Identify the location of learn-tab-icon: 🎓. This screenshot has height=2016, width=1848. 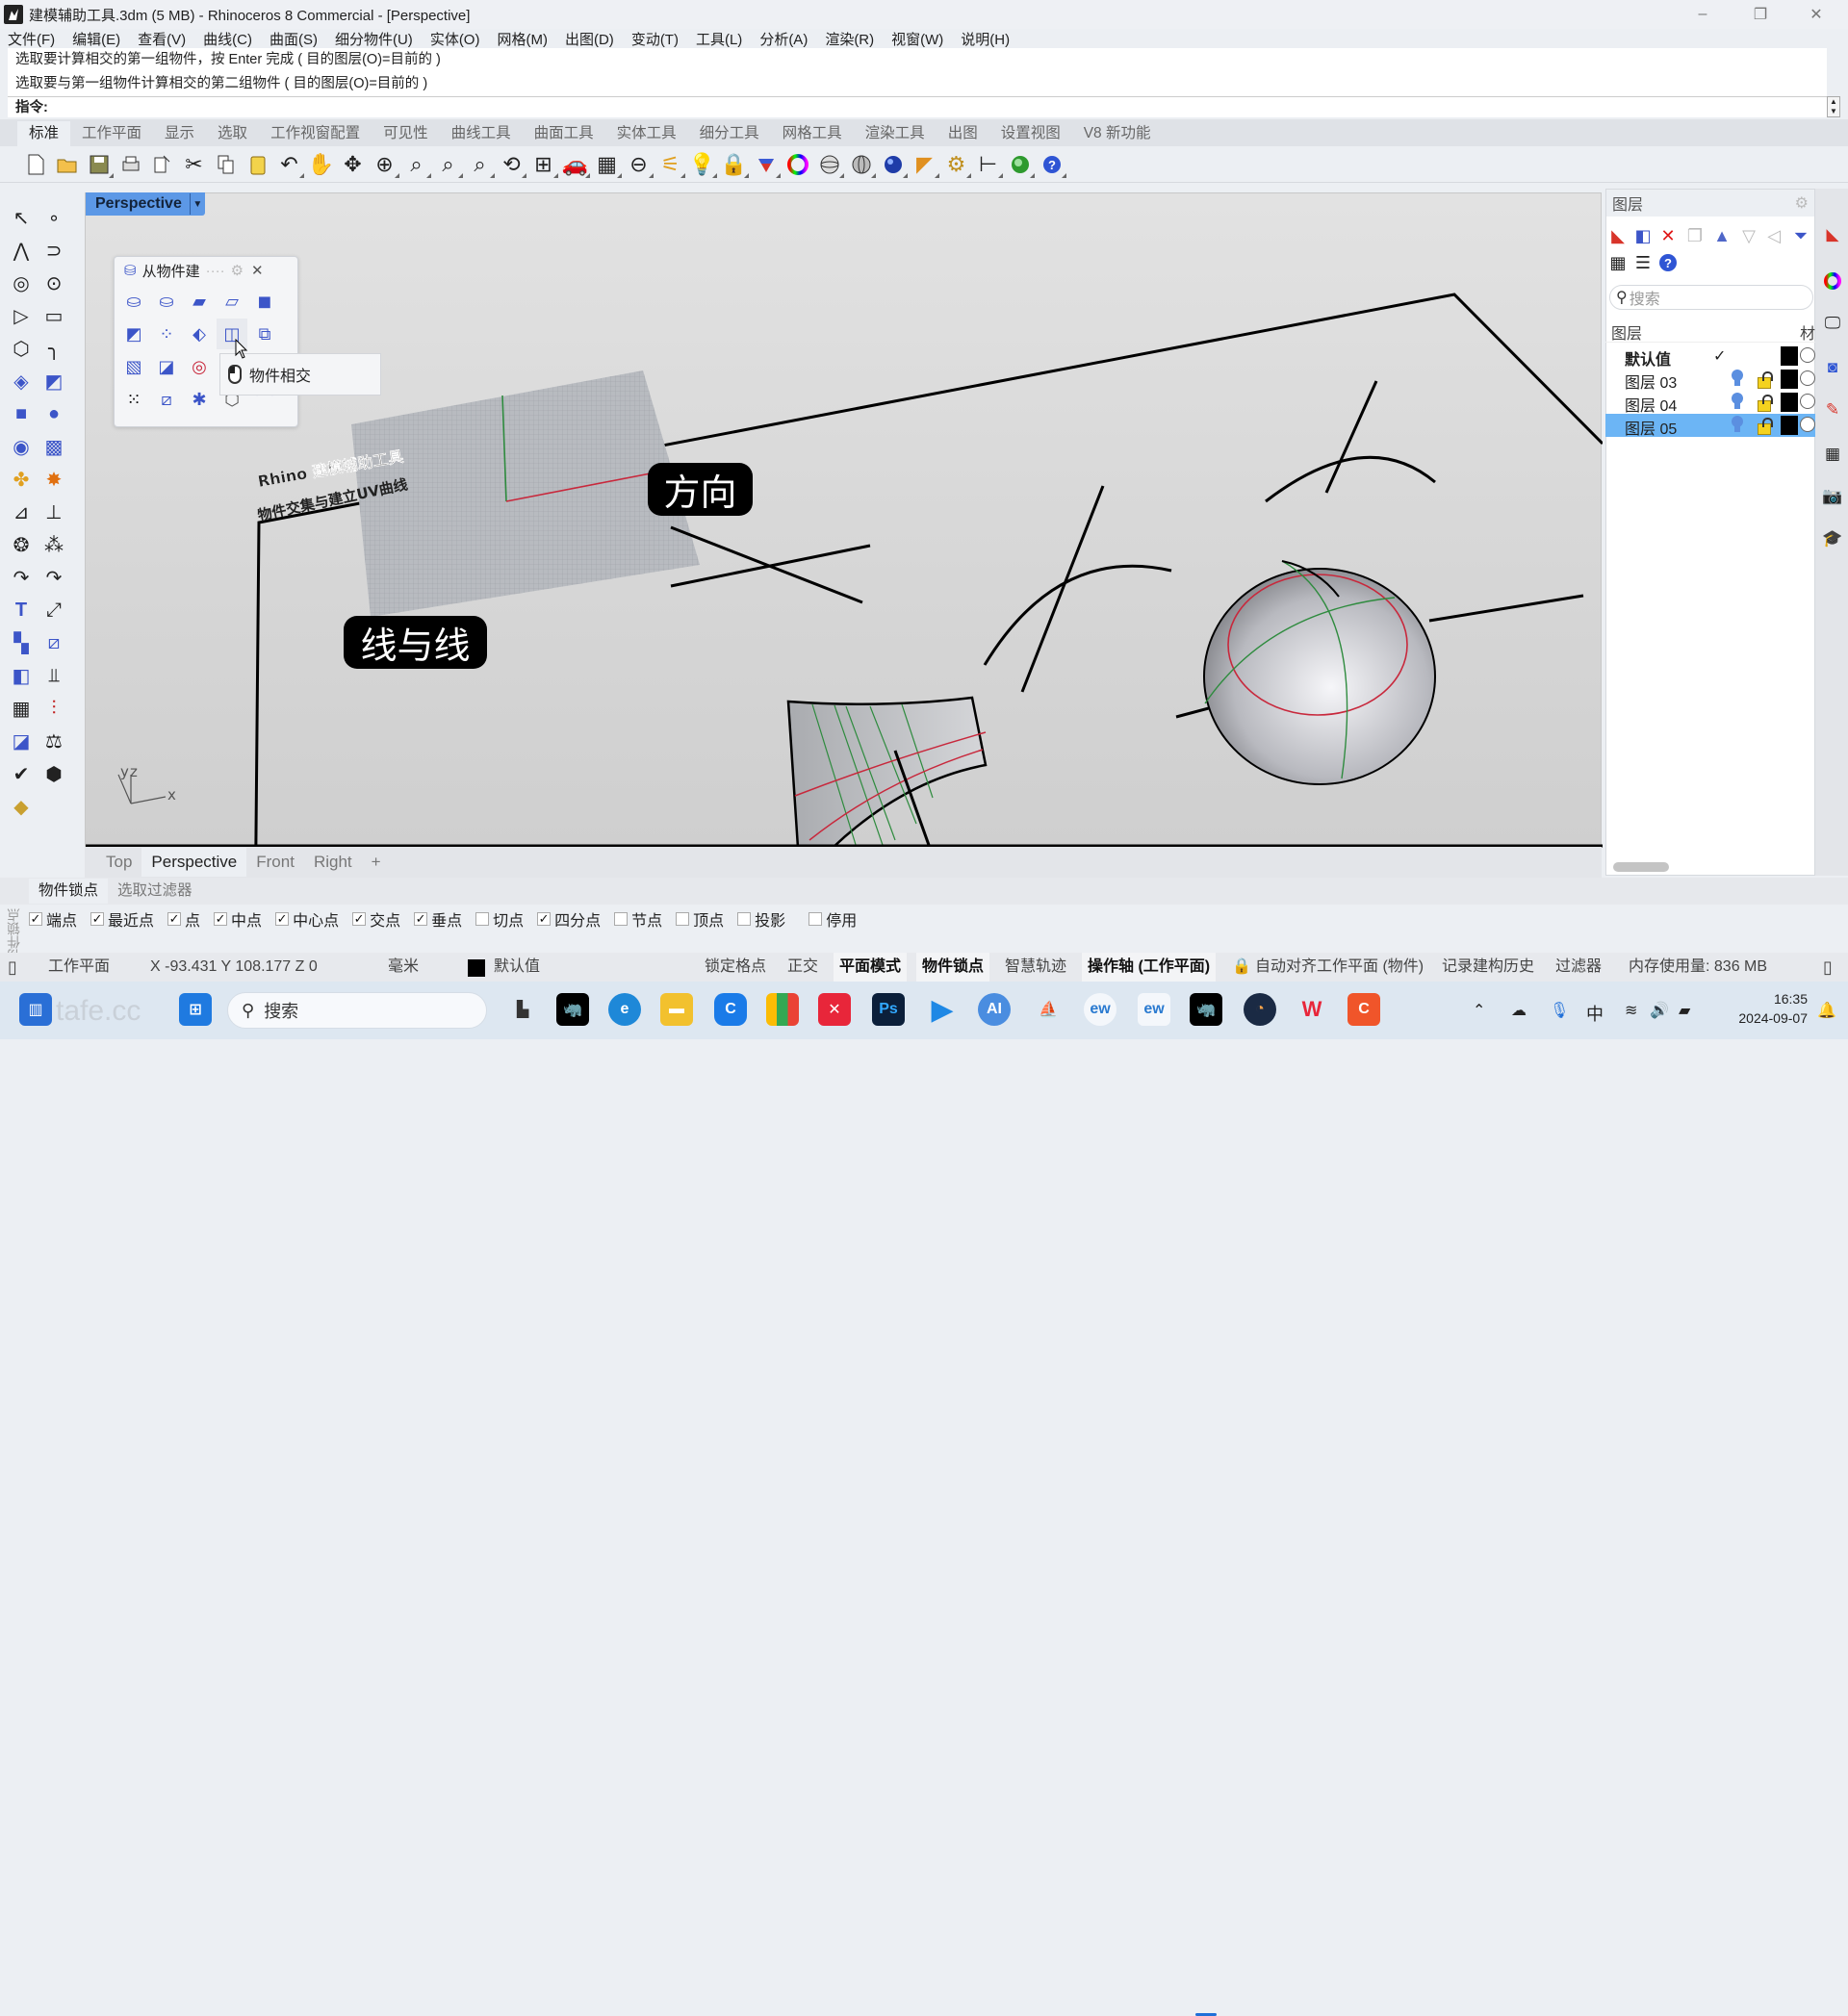
(1832, 539).